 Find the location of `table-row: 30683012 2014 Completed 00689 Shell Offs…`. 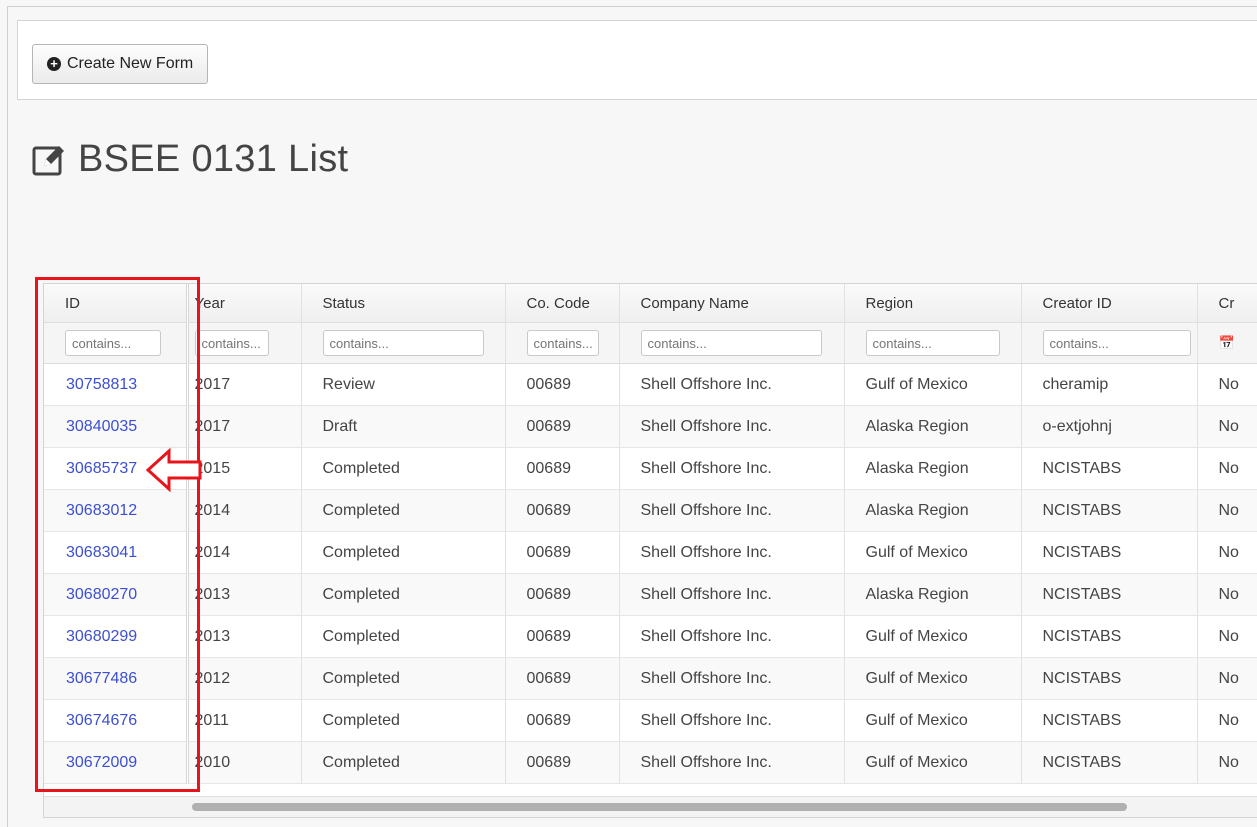

table-row: 30683012 2014 Completed 00689 Shell Offs… is located at coordinates (650, 510).